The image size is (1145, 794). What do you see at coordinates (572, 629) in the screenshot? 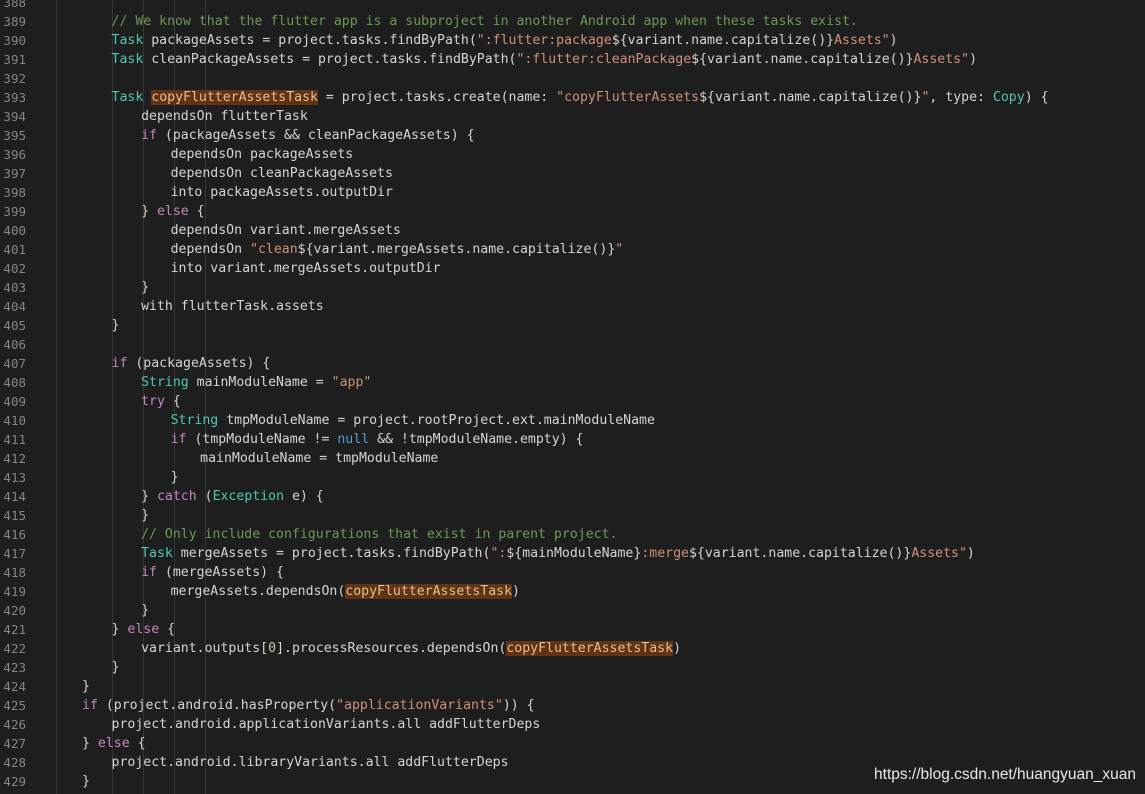
I see `code-line: 421} else {` at bounding box center [572, 629].